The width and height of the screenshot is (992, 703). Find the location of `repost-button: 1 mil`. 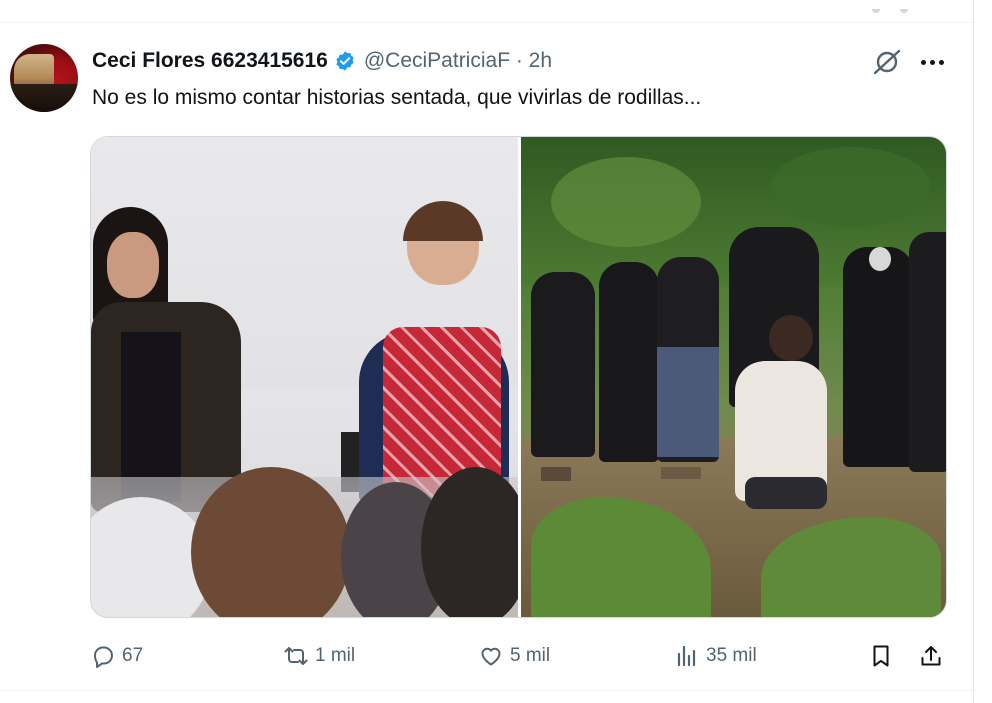

repost-button: 1 mil is located at coordinates (319, 656).